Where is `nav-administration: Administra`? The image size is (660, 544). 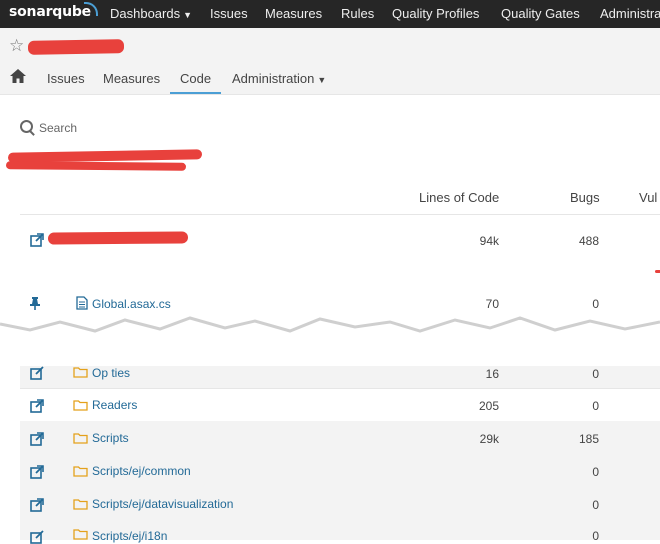
nav-administration: Administra is located at coordinates (630, 13).